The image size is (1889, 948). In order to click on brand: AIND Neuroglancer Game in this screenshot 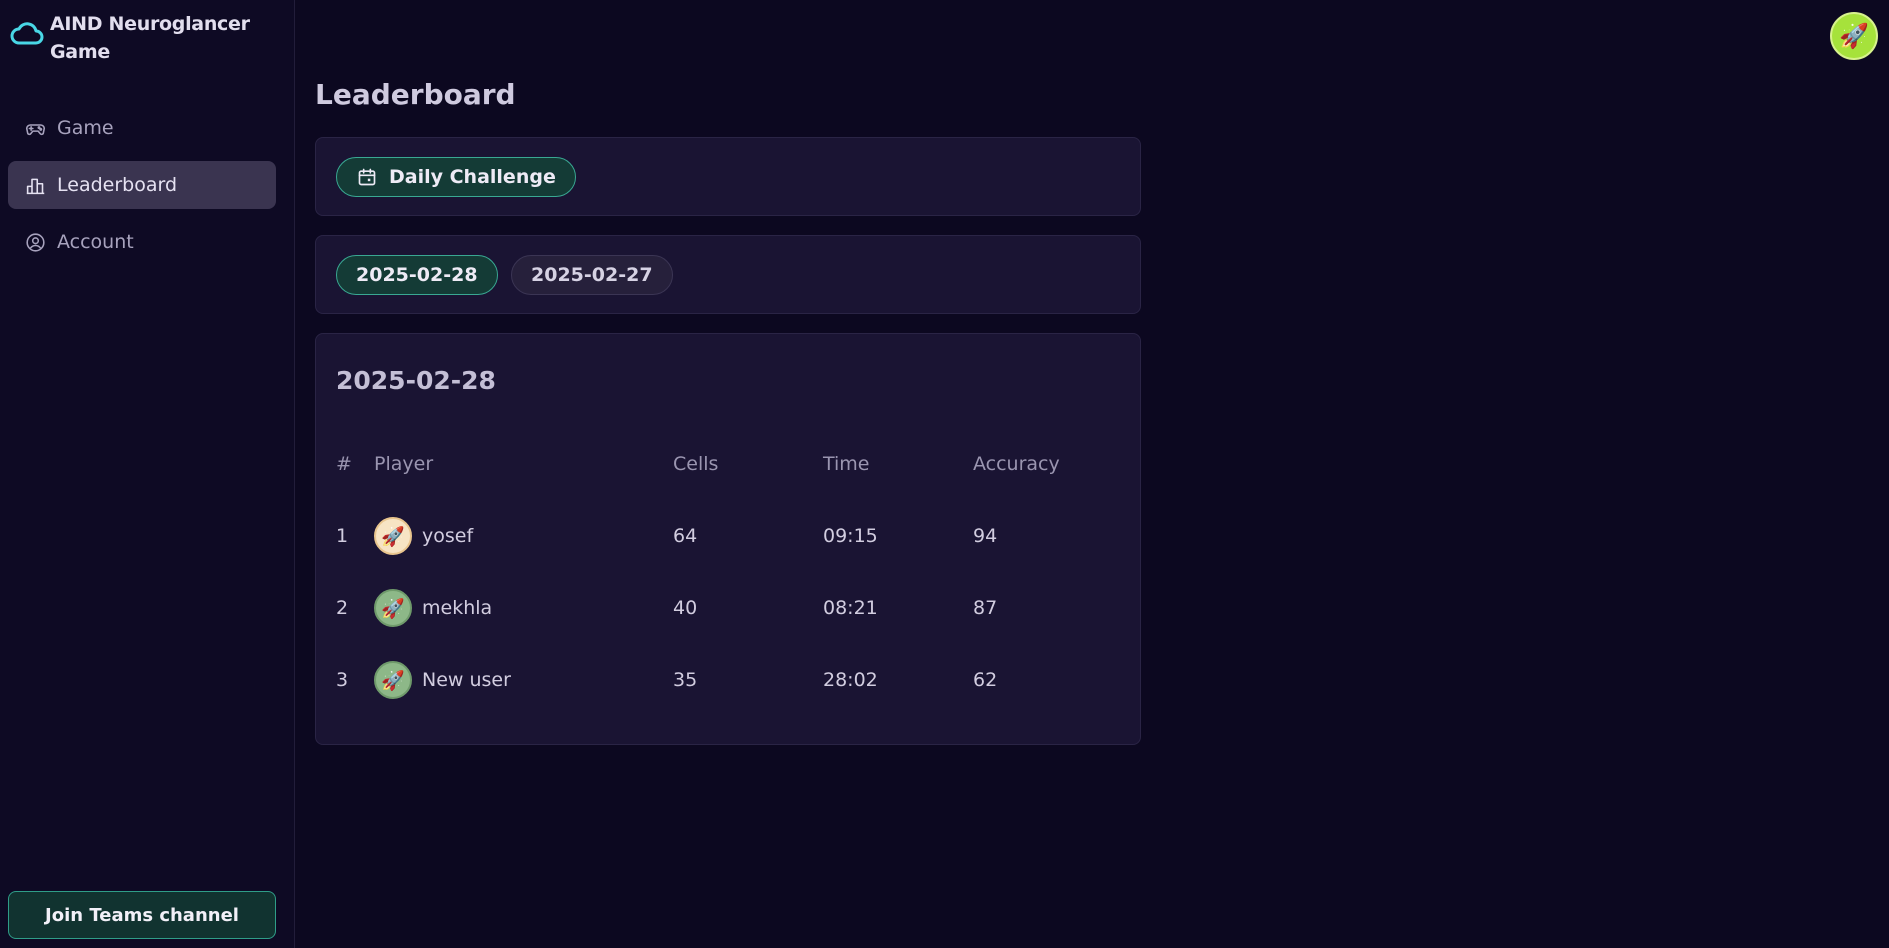, I will do `click(145, 38)`.